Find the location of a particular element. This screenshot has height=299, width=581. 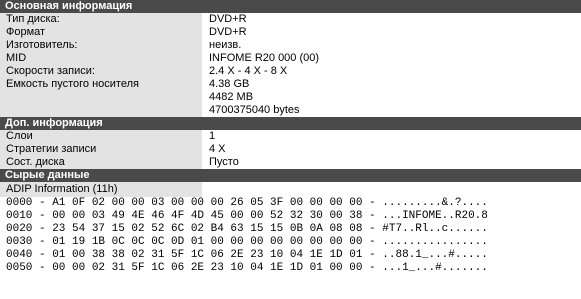

info-row: Сост. диска Пусто is located at coordinates (290, 162).